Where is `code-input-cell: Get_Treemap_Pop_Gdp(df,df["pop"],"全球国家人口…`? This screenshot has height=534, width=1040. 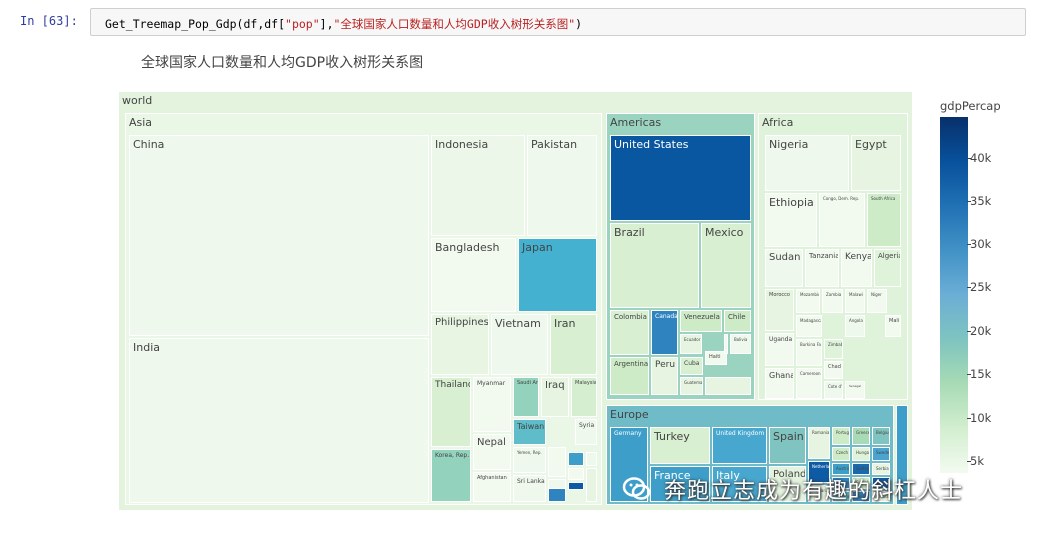 code-input-cell: Get_Treemap_Pop_Gdp(df,df["pop"],"全球国家人口… is located at coordinates (558, 22).